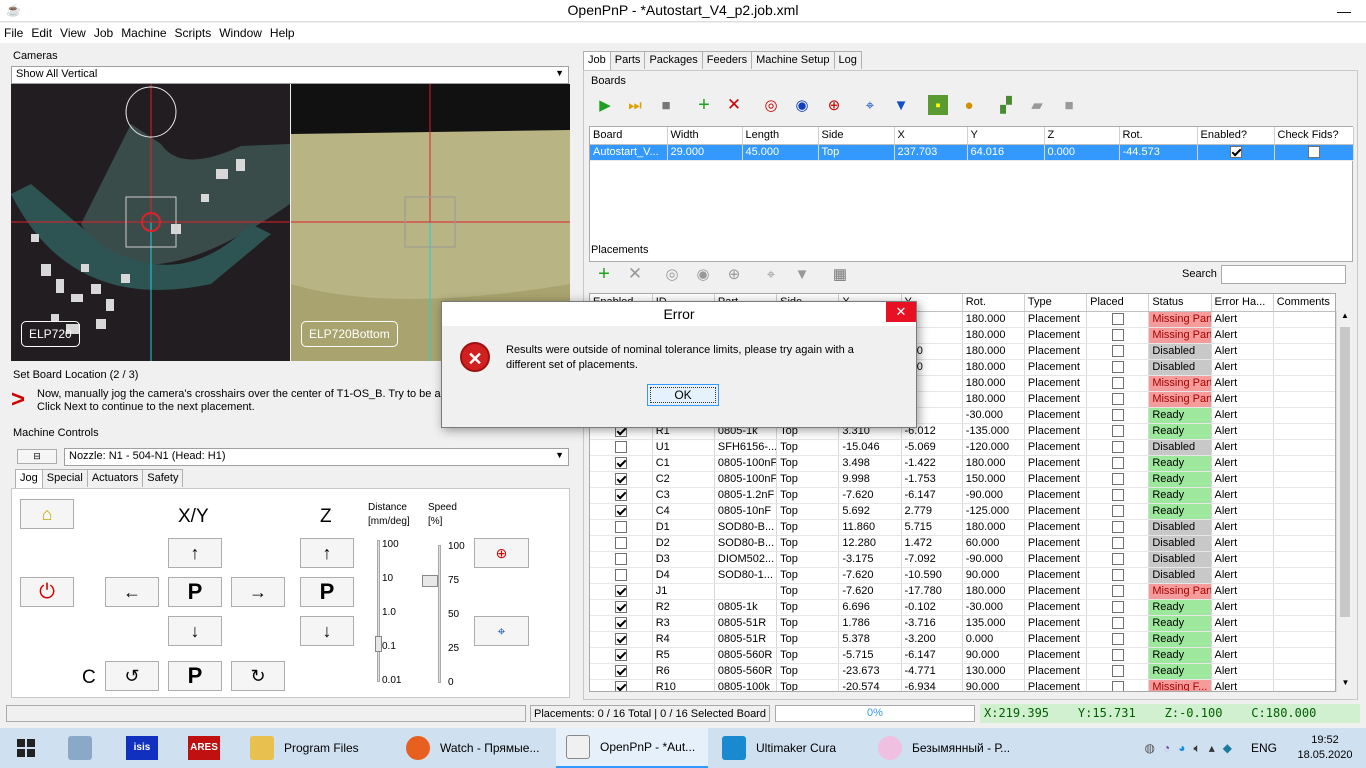 Image resolution: width=1366 pixels, height=768 pixels. Describe the element at coordinates (629, 136) in the screenshot. I see `col-board: Board` at that location.